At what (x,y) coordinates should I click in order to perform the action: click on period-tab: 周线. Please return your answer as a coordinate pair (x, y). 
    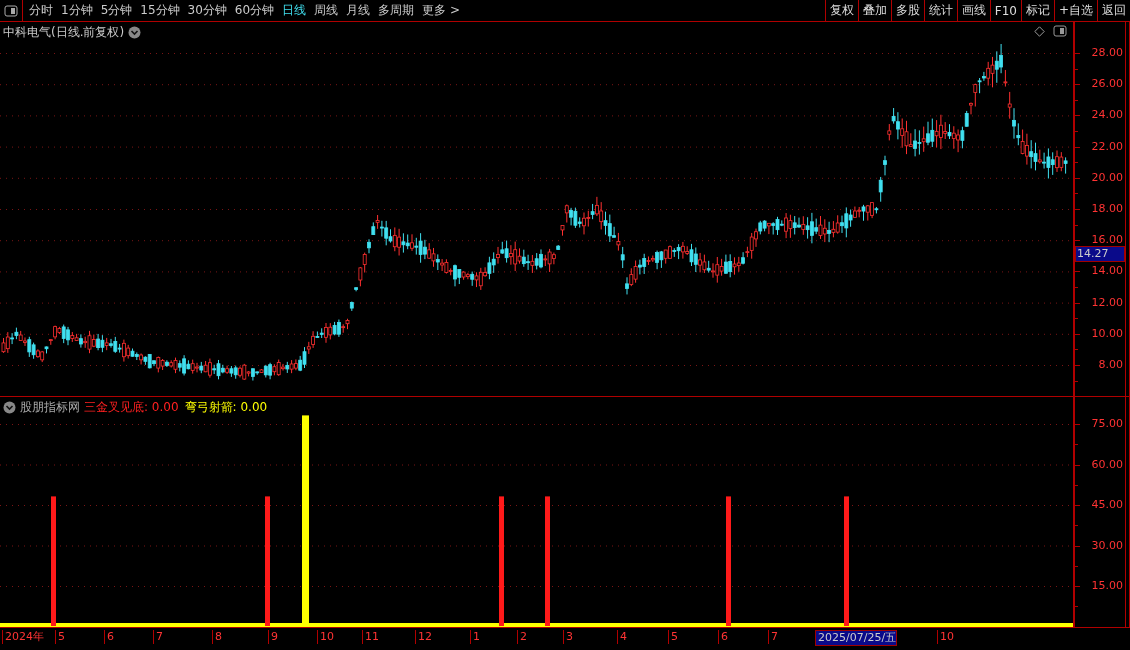
    Looking at the image, I should click on (326, 10).